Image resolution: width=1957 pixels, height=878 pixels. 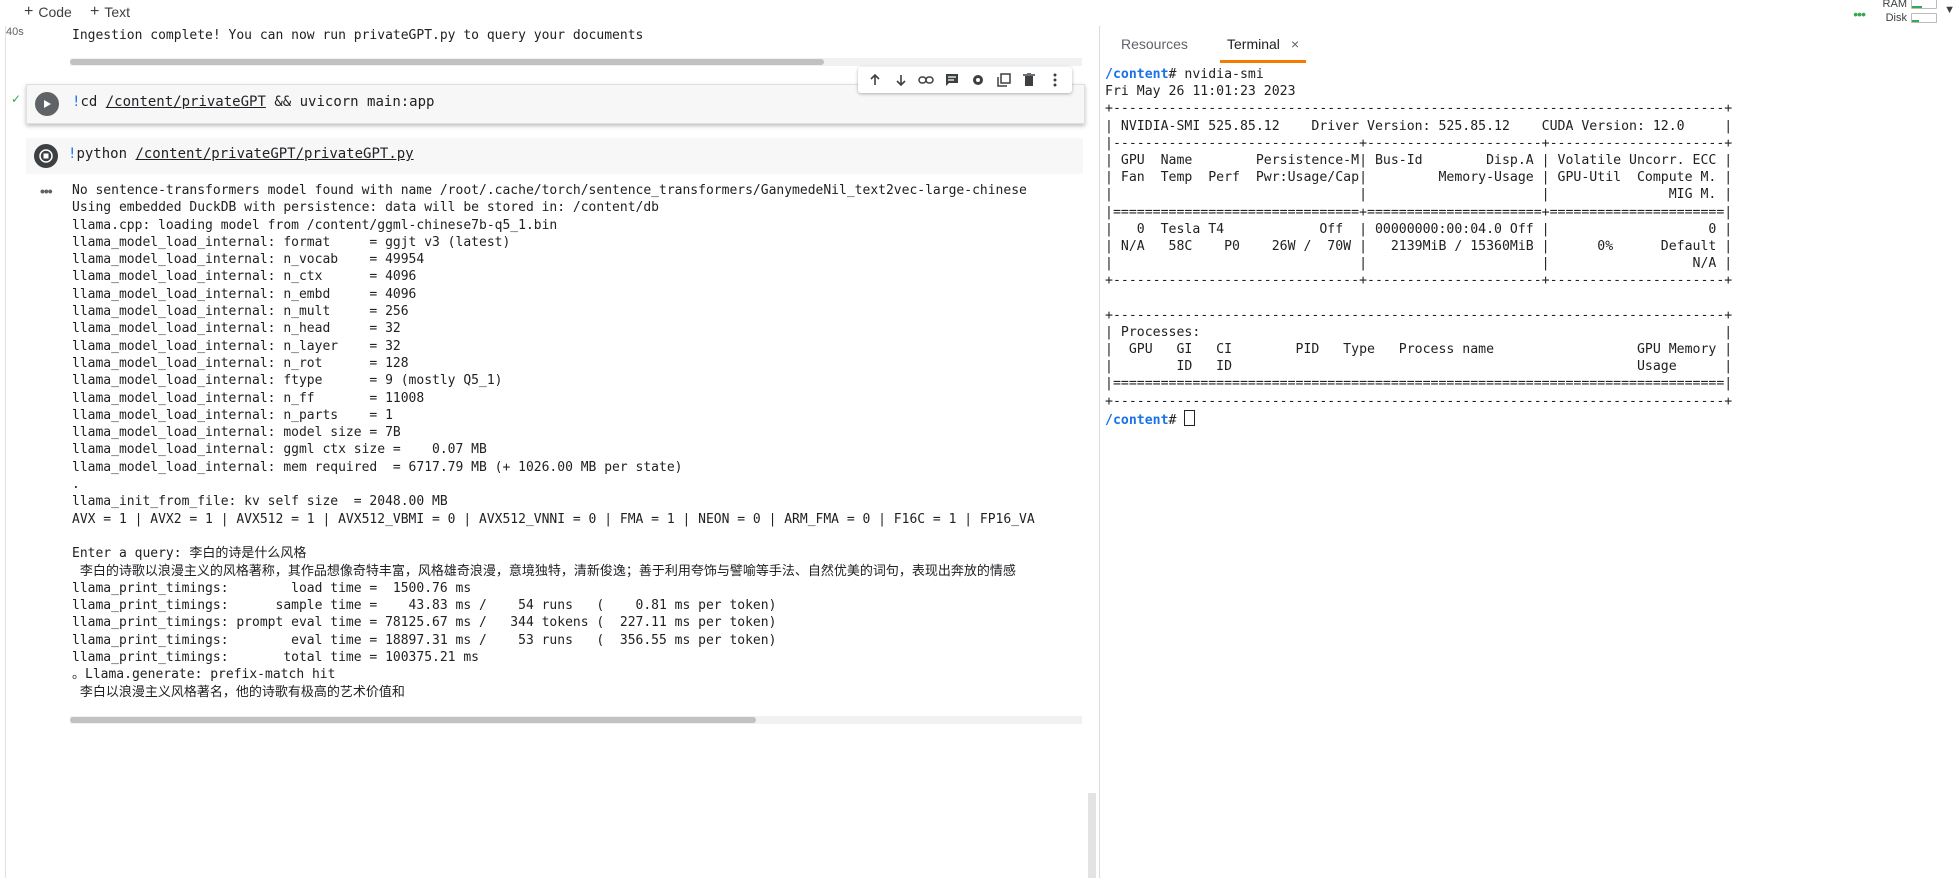 I want to click on move-up-icon, so click(x=875, y=80).